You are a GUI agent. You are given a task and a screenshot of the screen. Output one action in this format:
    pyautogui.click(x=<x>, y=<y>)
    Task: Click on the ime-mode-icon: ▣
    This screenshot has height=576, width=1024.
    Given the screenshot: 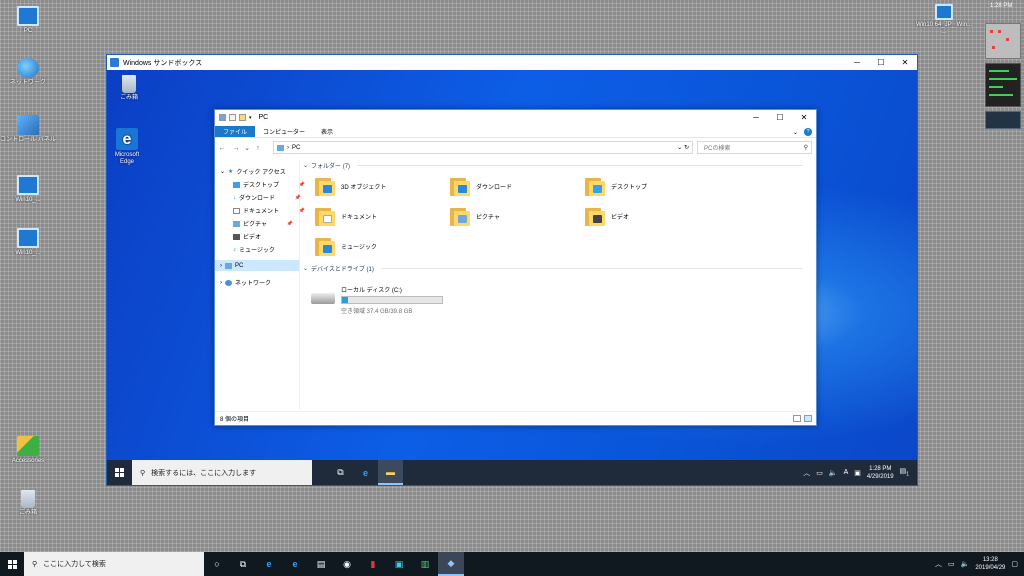 What is the action you would take?
    pyautogui.click(x=857, y=473)
    